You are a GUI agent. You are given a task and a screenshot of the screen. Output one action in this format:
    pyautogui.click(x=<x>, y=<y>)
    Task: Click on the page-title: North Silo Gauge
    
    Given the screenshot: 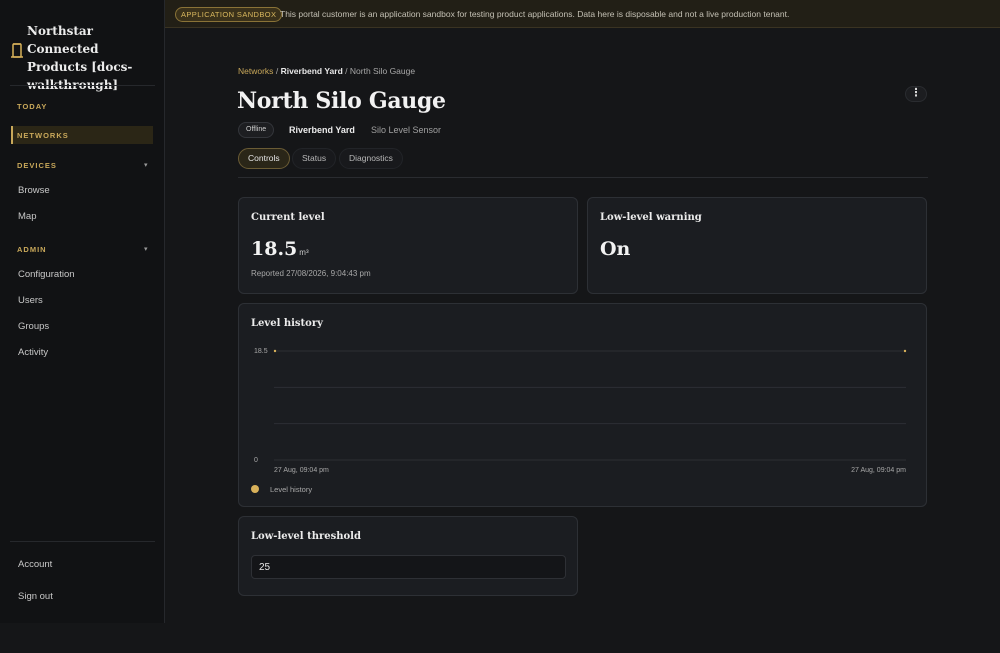 What is the action you would take?
    pyautogui.click(x=341, y=101)
    